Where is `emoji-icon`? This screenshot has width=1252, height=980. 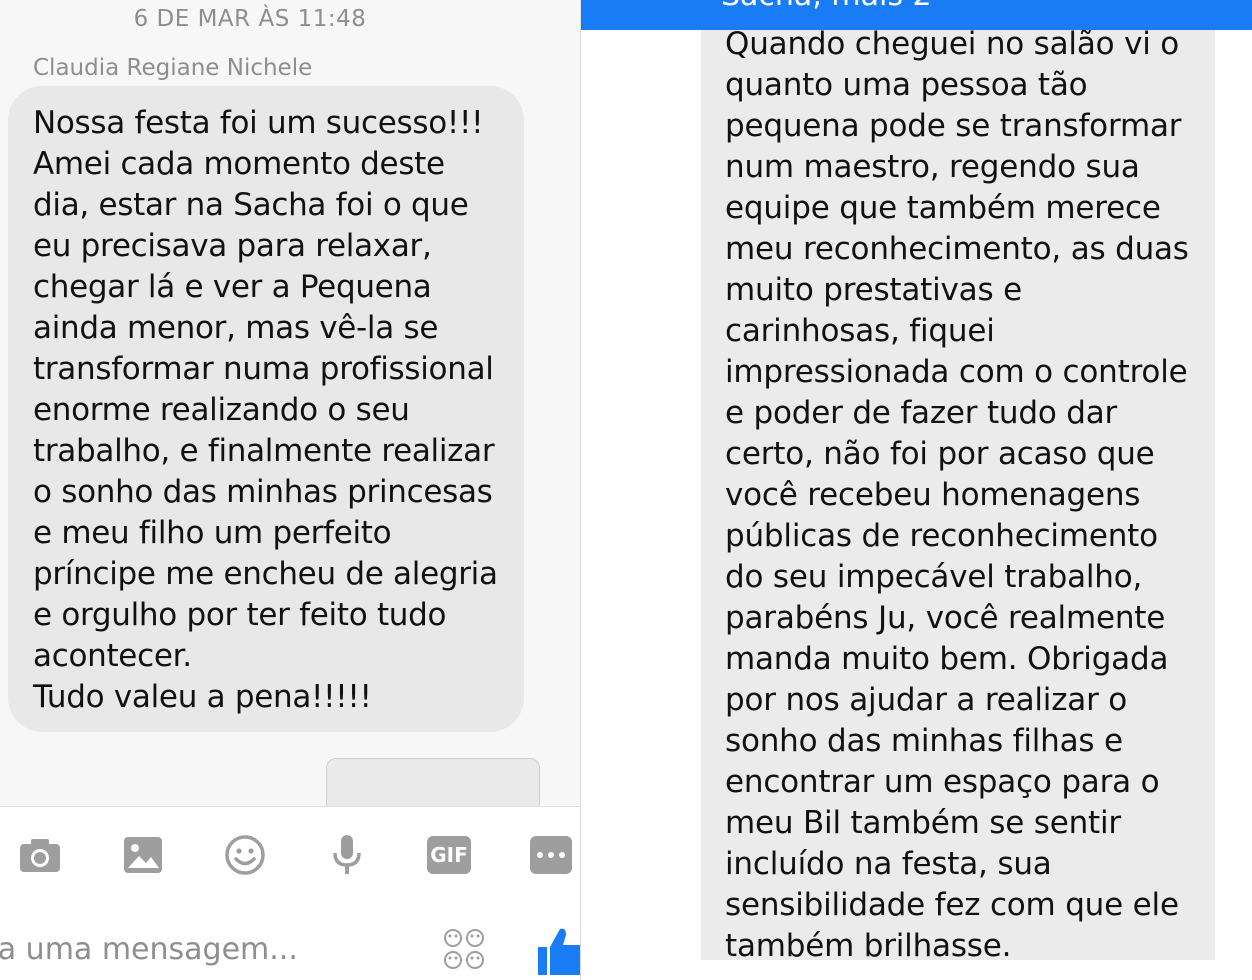
emoji-icon is located at coordinates (245, 855).